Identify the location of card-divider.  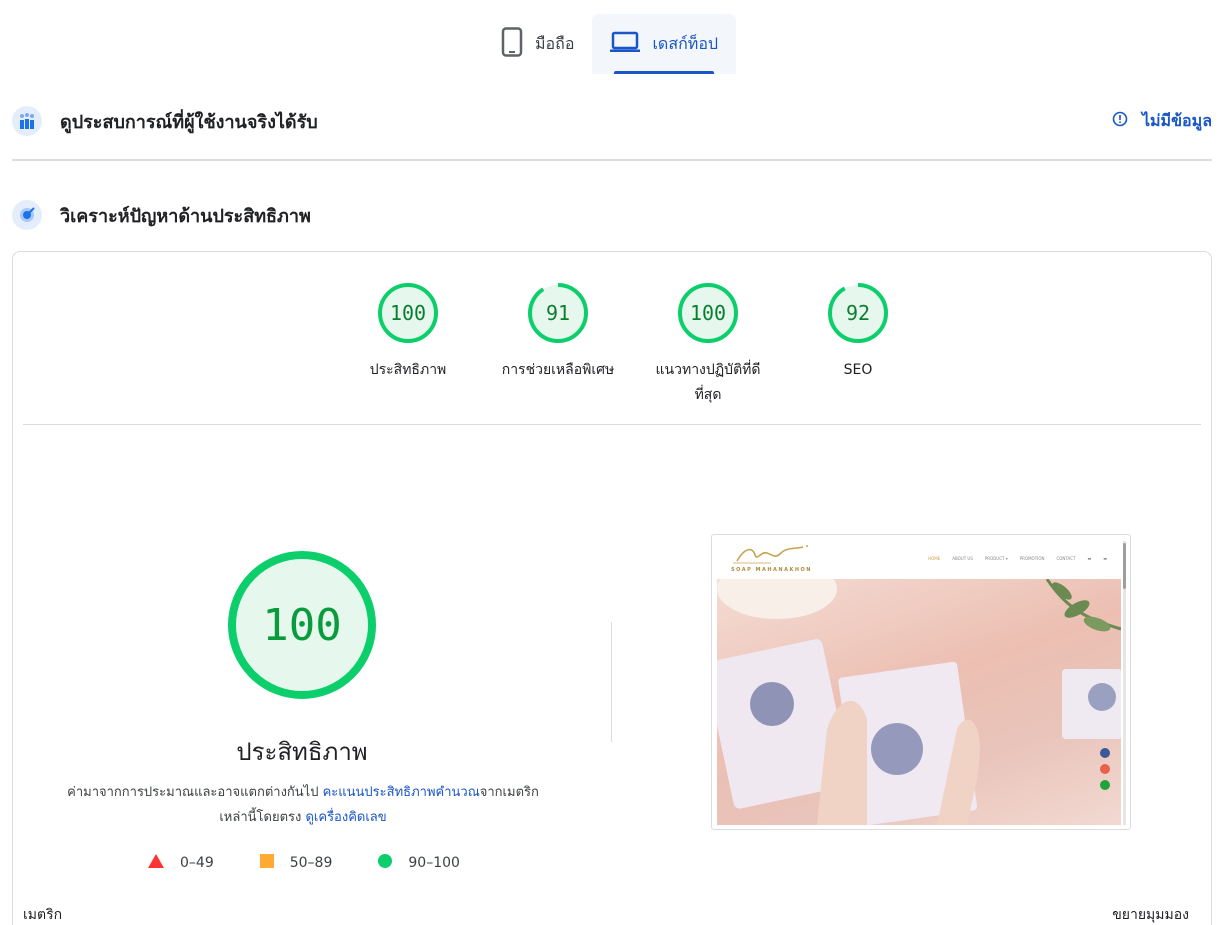
(612, 424).